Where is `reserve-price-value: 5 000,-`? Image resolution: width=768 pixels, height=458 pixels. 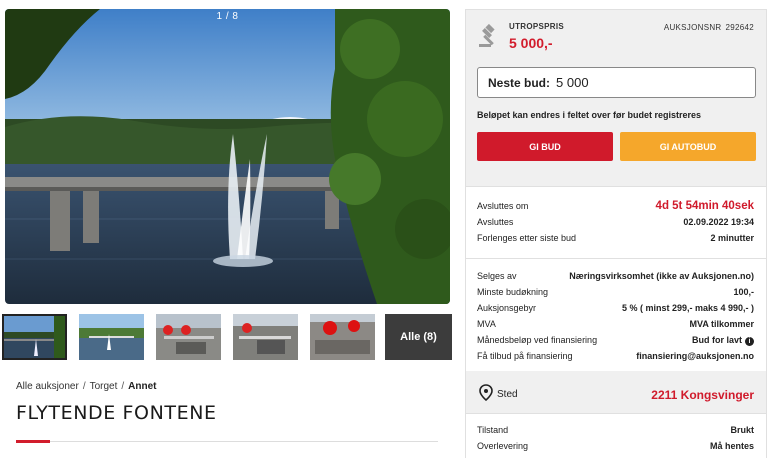 reserve-price-value: 5 000,- is located at coordinates (531, 43).